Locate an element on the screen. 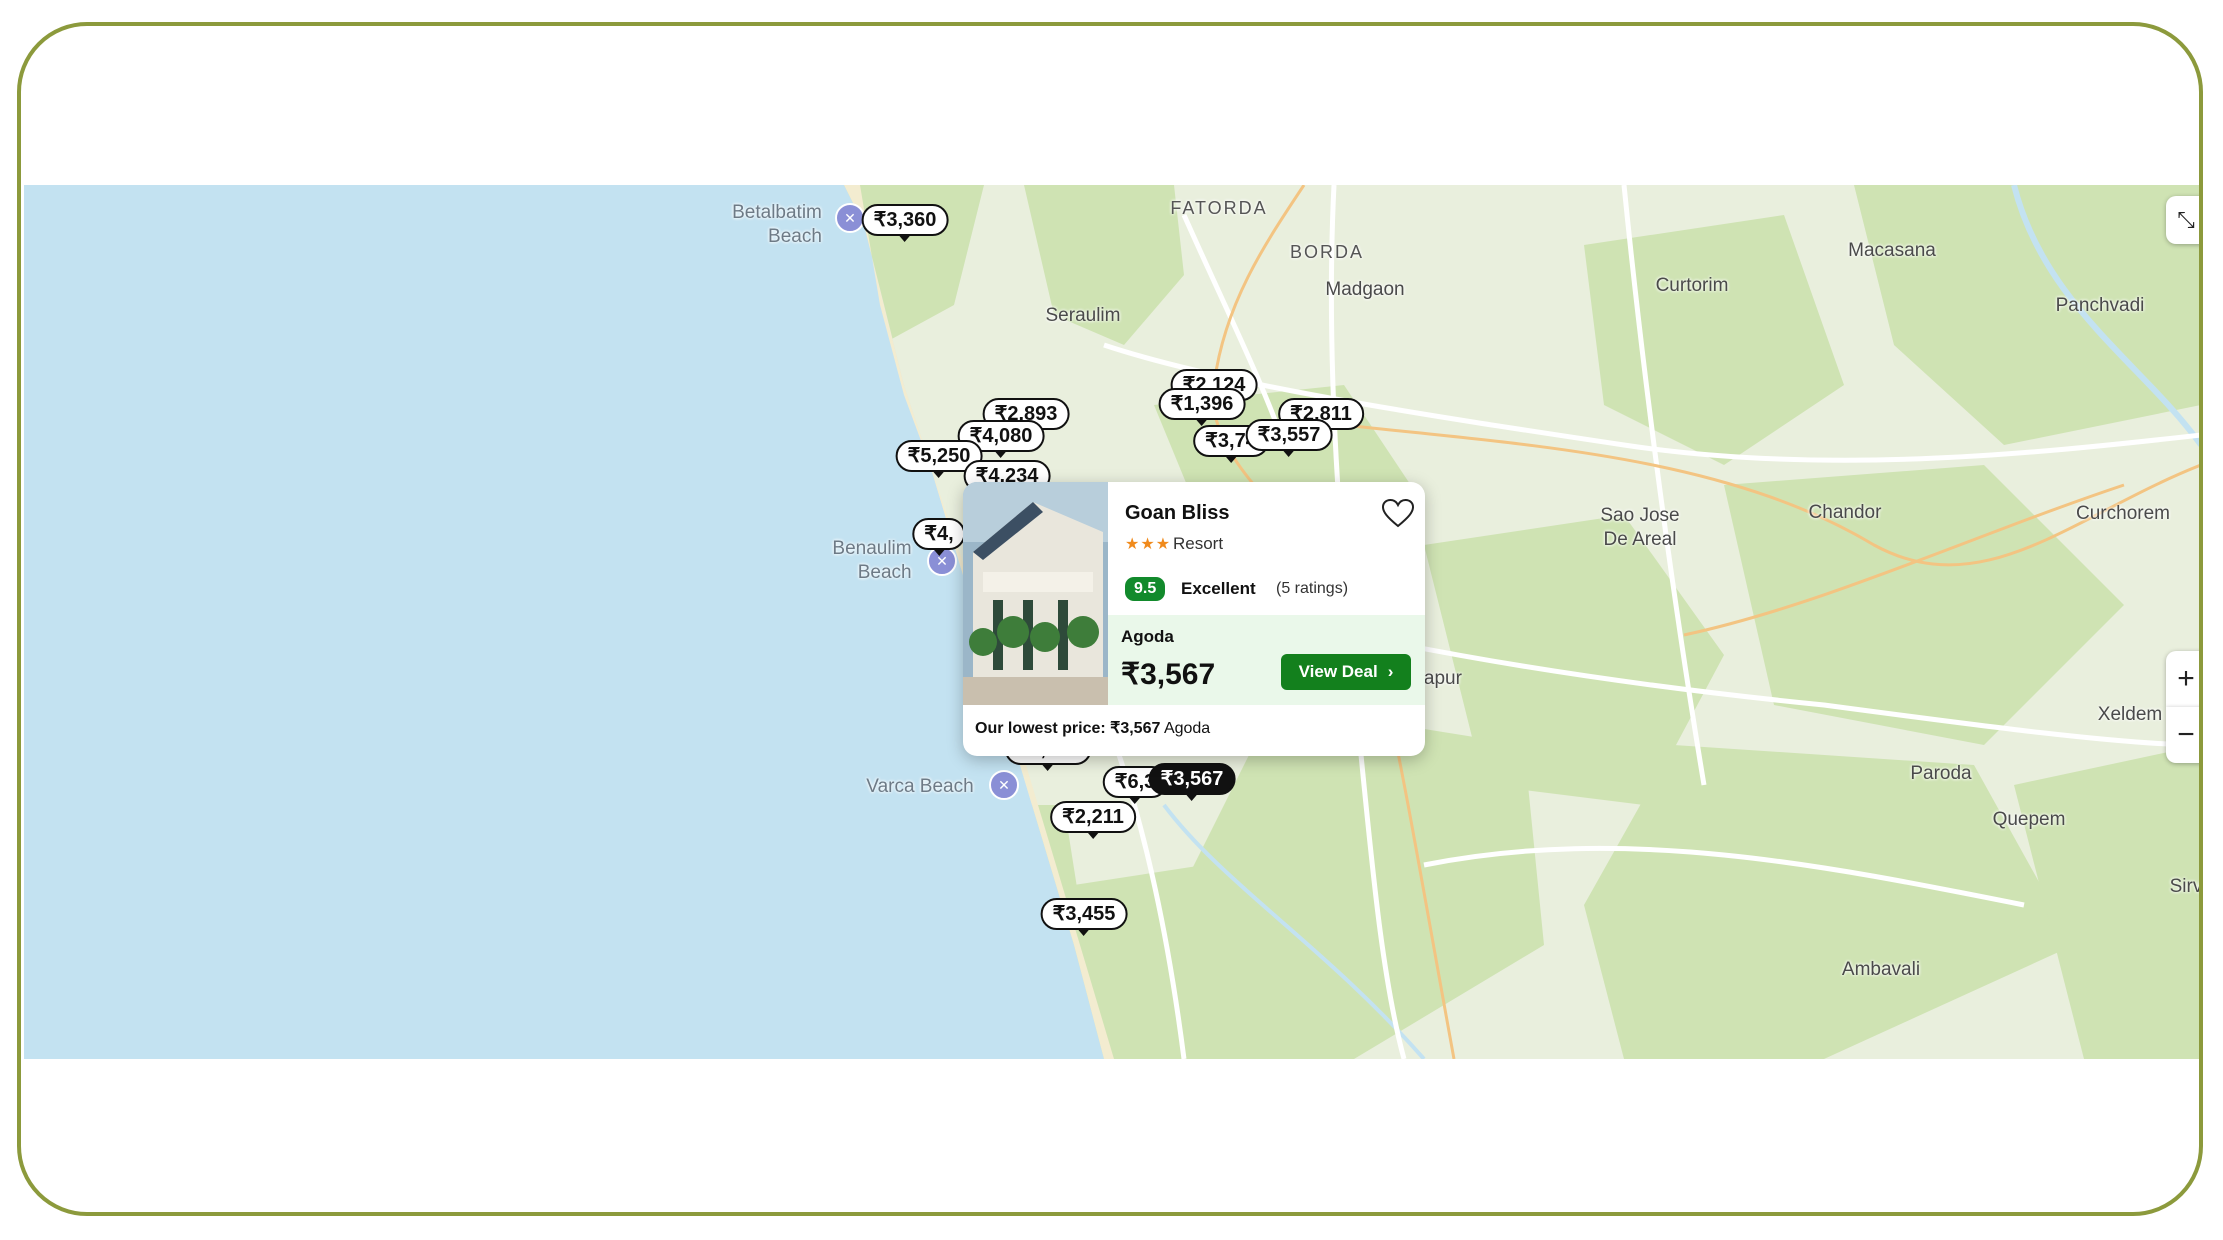 The image size is (2223, 1240). favorite-heart-icon is located at coordinates (1398, 513).